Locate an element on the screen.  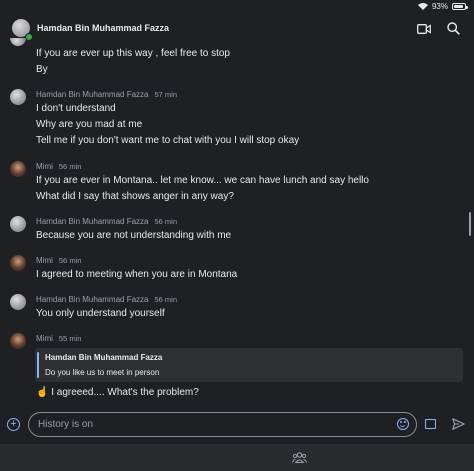
quote-bar is located at coordinates (38, 365).